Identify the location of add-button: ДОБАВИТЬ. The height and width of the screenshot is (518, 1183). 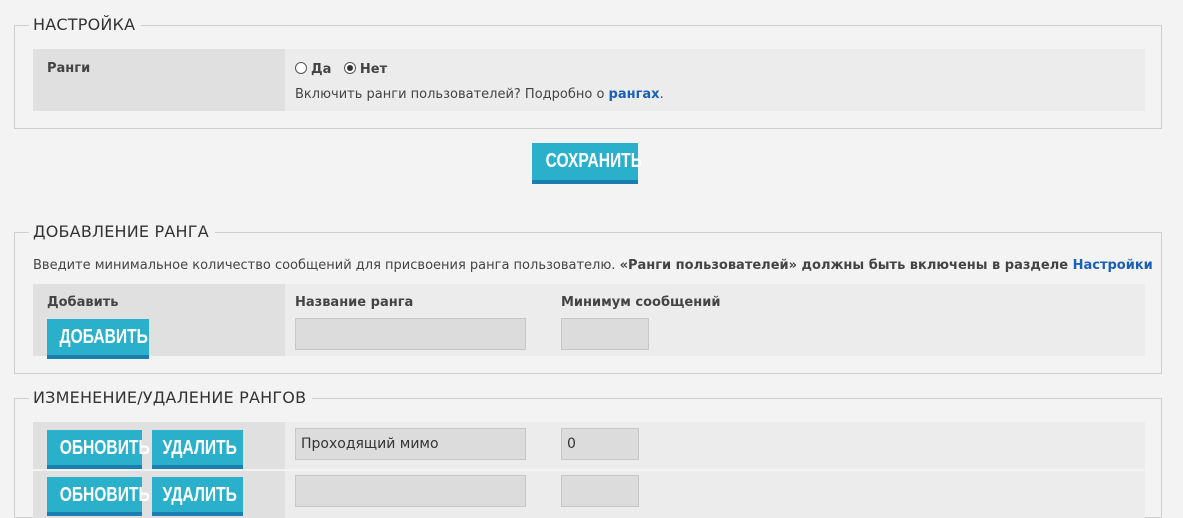
(98, 339).